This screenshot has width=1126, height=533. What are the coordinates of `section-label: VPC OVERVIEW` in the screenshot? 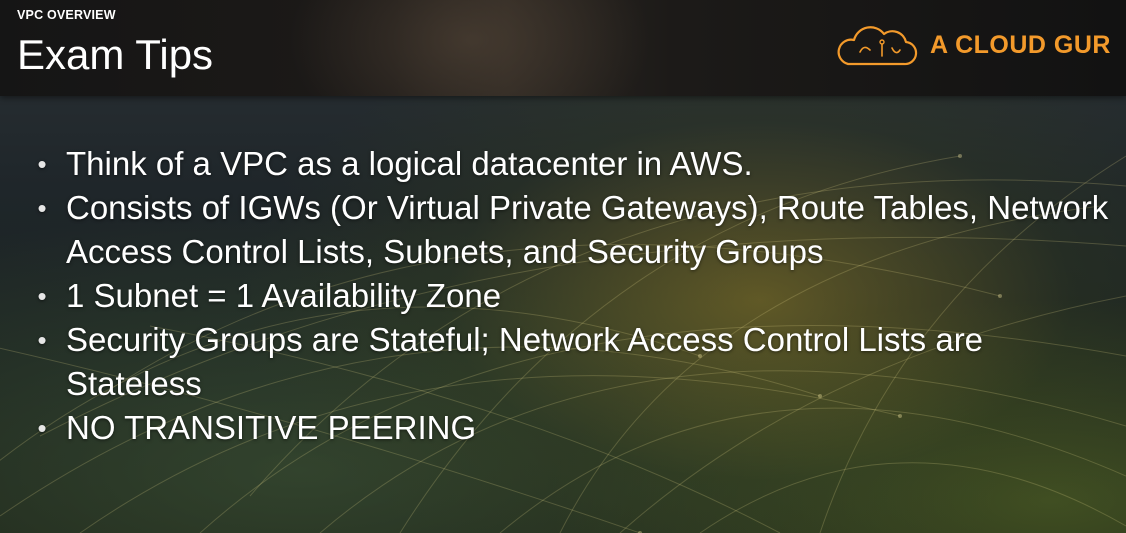 It's located at (66, 15).